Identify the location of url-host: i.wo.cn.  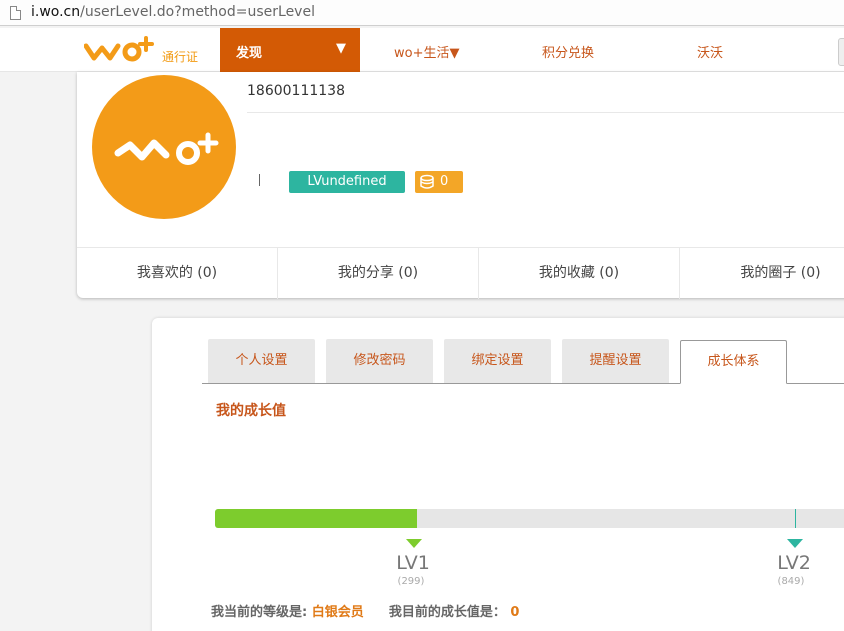
(56, 12).